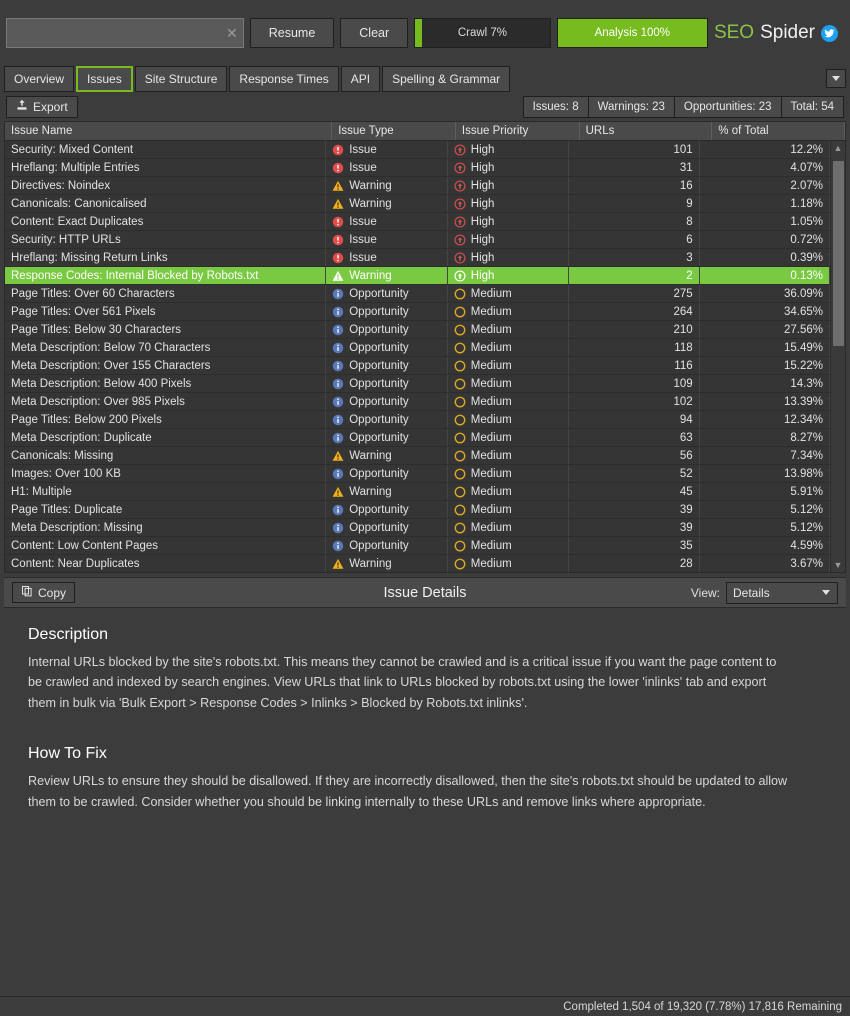 Image resolution: width=850 pixels, height=1016 pixels. Describe the element at coordinates (482, 275) in the screenshot. I see `issue-priority-label: High` at that location.